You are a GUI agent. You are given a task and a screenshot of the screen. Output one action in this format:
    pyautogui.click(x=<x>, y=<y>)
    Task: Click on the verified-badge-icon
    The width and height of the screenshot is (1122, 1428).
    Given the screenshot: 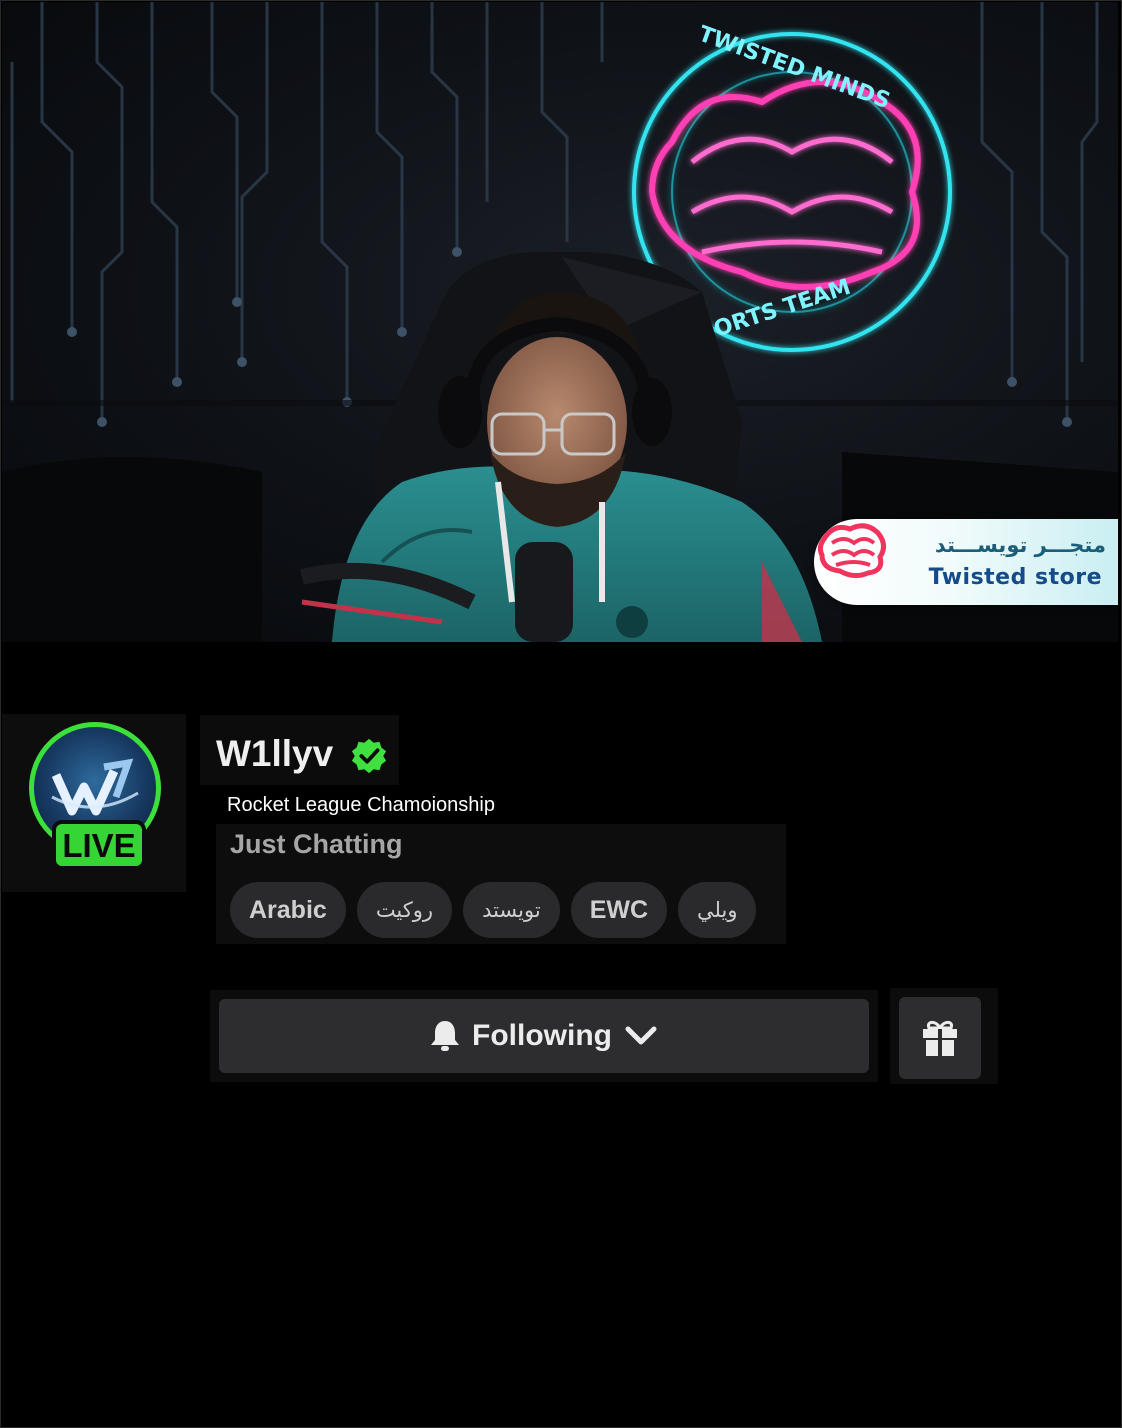 What is the action you would take?
    pyautogui.click(x=369, y=756)
    